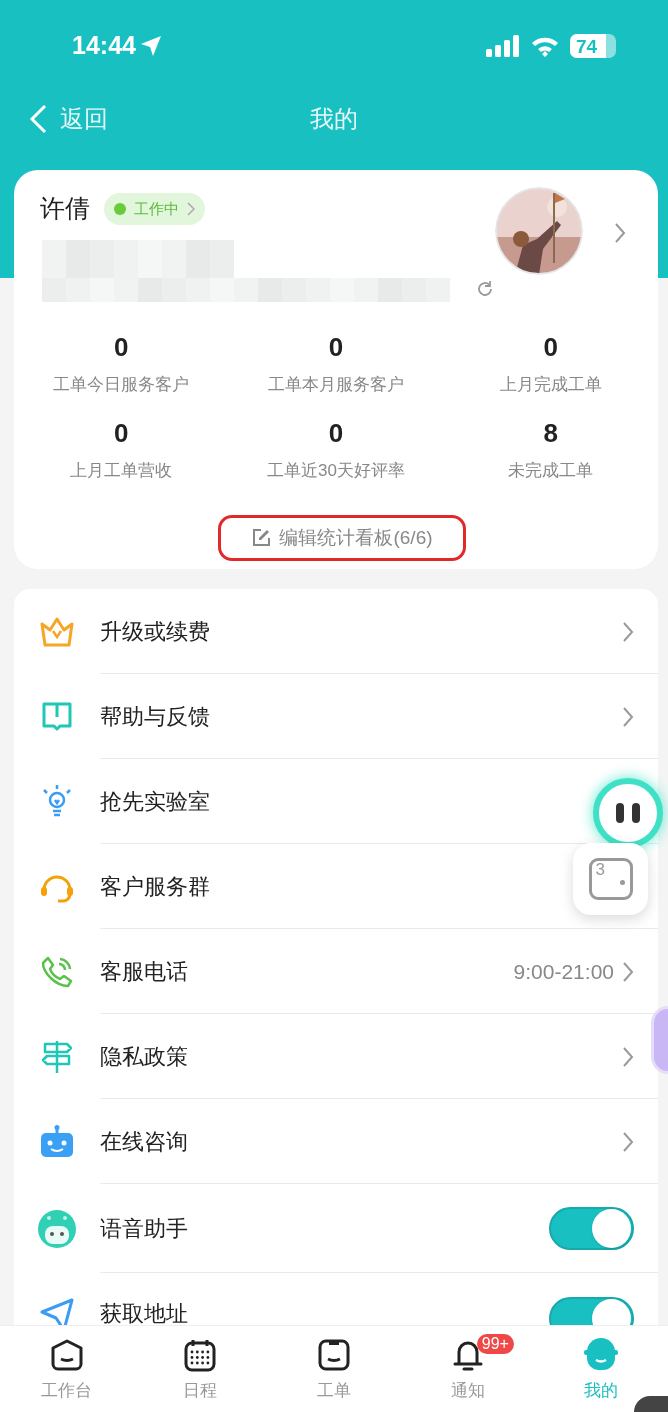  I want to click on stat-label: 上月完成工单, so click(550, 385).